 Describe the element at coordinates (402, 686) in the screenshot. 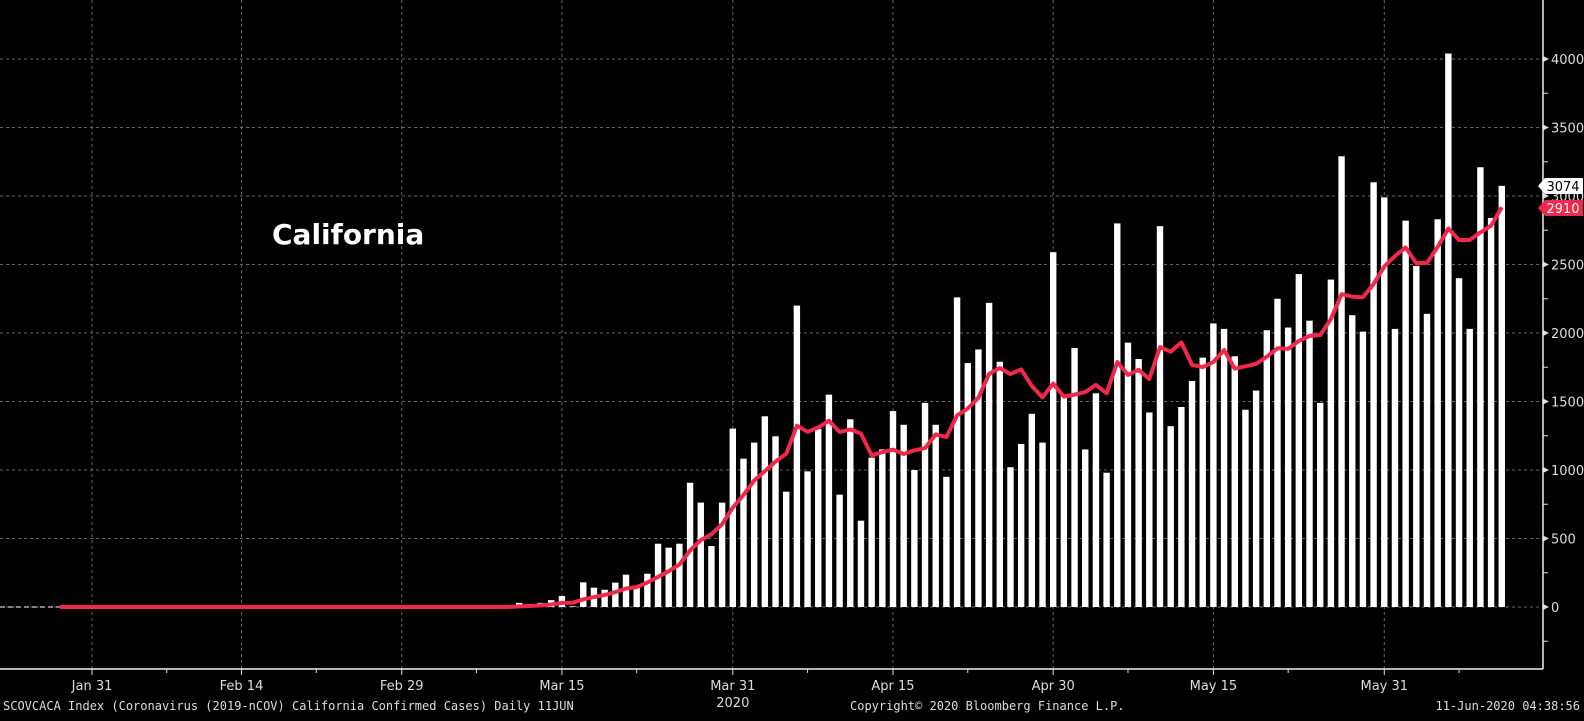

I see `x-tick-label: Feb 29` at that location.